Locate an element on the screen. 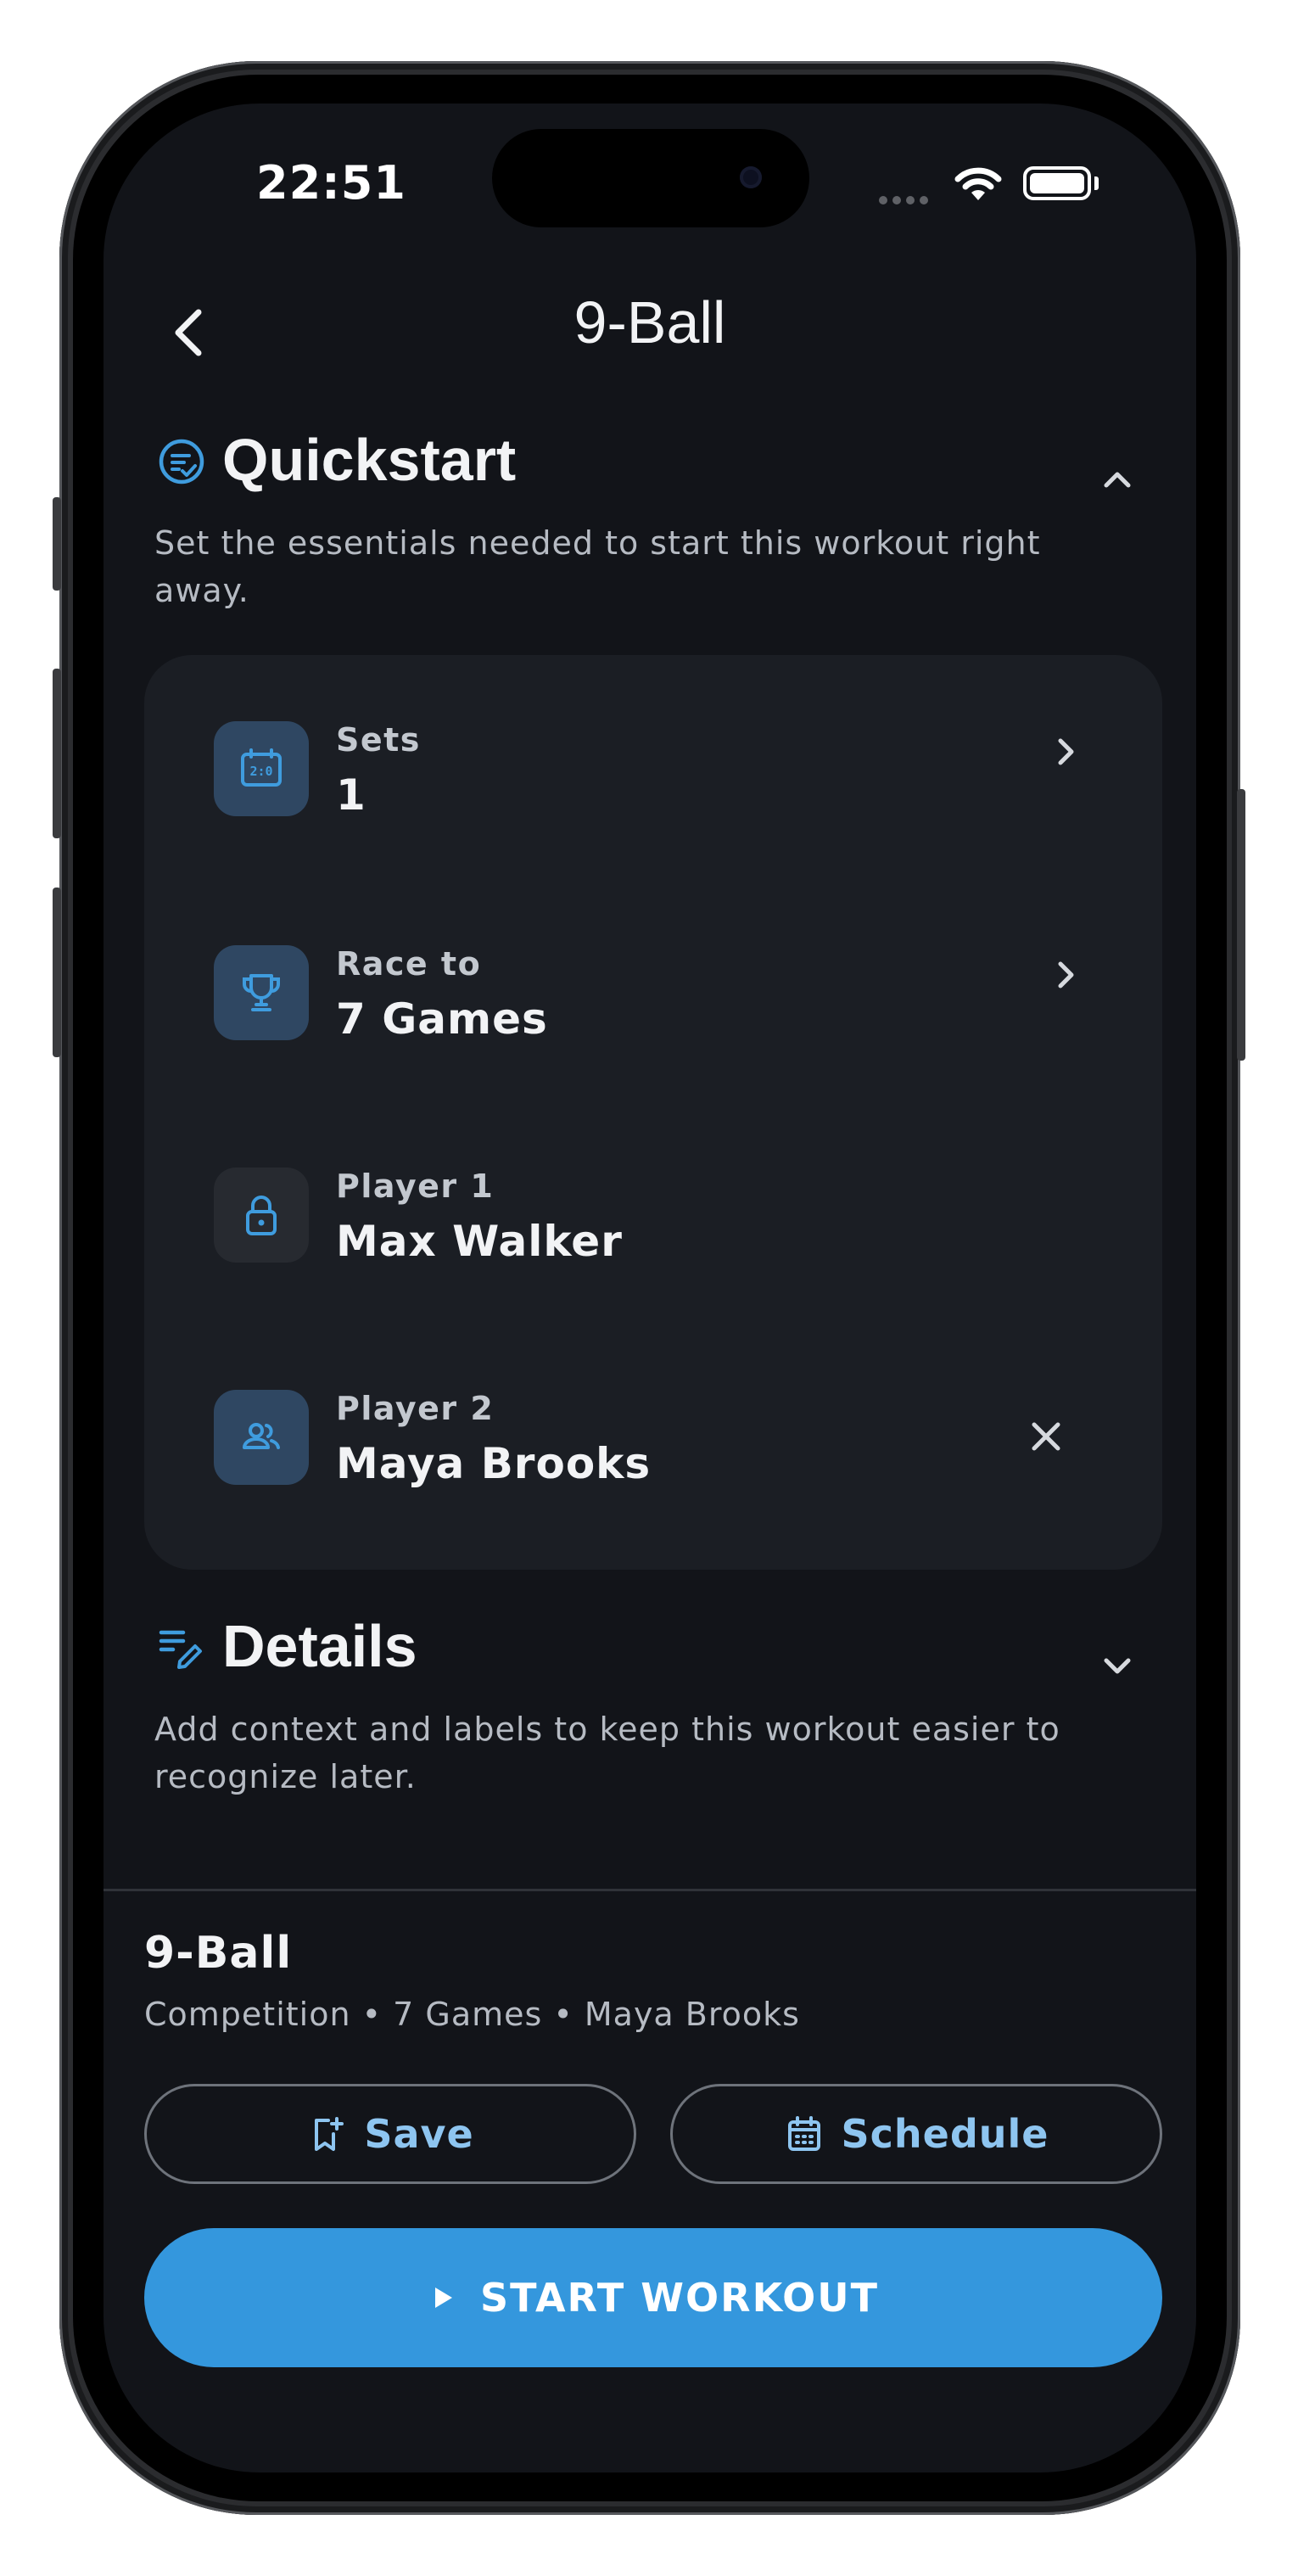 This screenshot has width=1298, height=2576. camera-icon is located at coordinates (751, 177).